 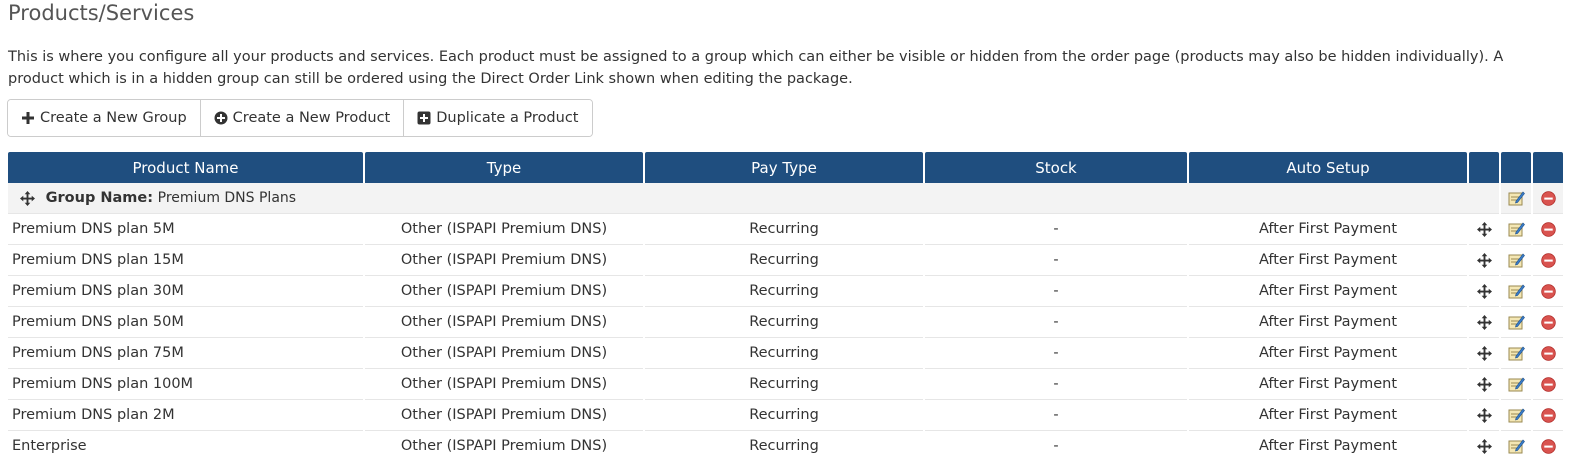 I want to click on create-product-button: Create a New Product, so click(x=302, y=118).